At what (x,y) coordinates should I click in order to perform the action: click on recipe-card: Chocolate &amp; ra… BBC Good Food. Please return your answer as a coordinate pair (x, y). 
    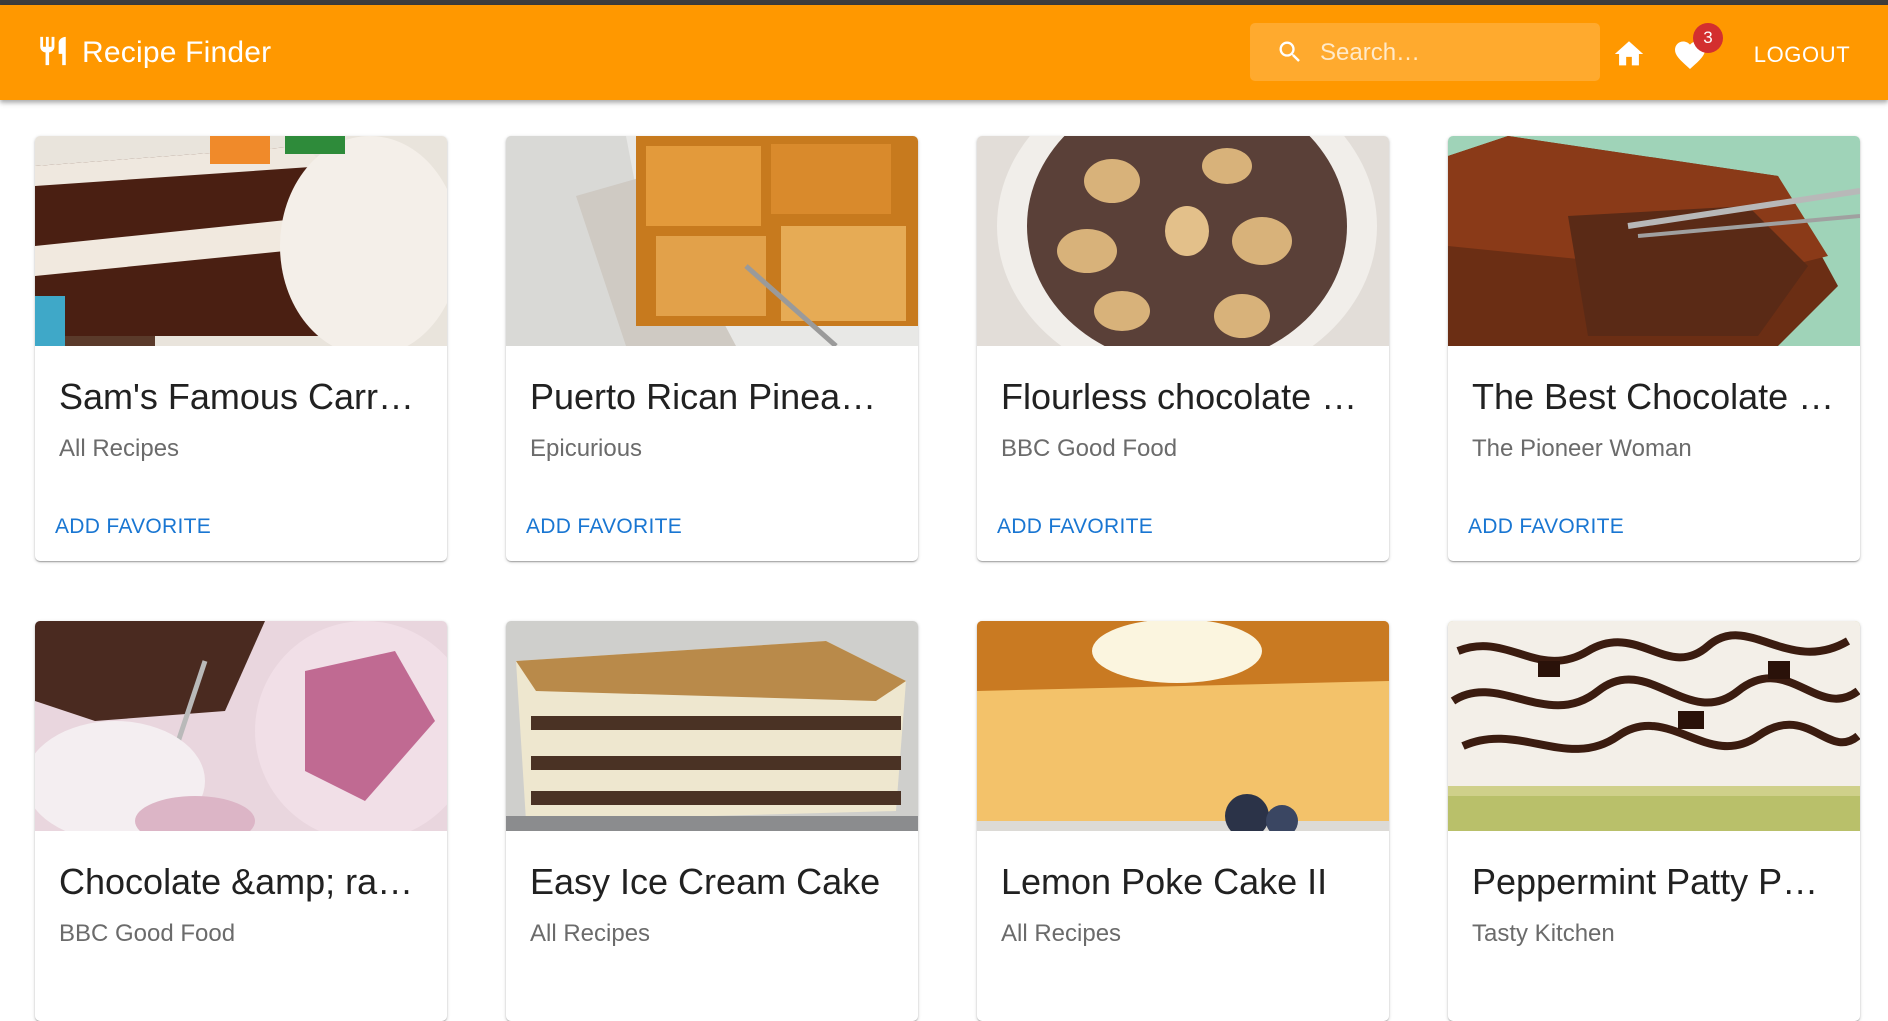
    Looking at the image, I should click on (241, 821).